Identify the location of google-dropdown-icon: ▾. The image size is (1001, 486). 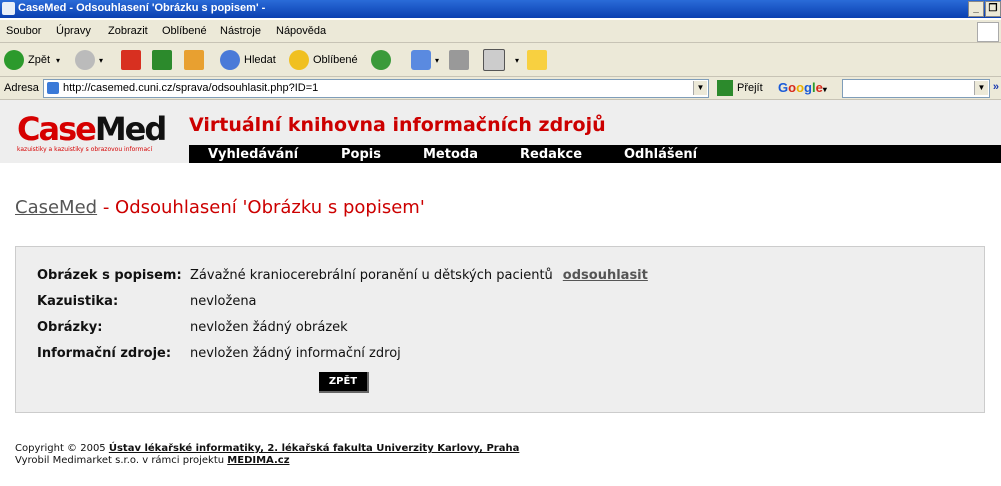
(824, 89).